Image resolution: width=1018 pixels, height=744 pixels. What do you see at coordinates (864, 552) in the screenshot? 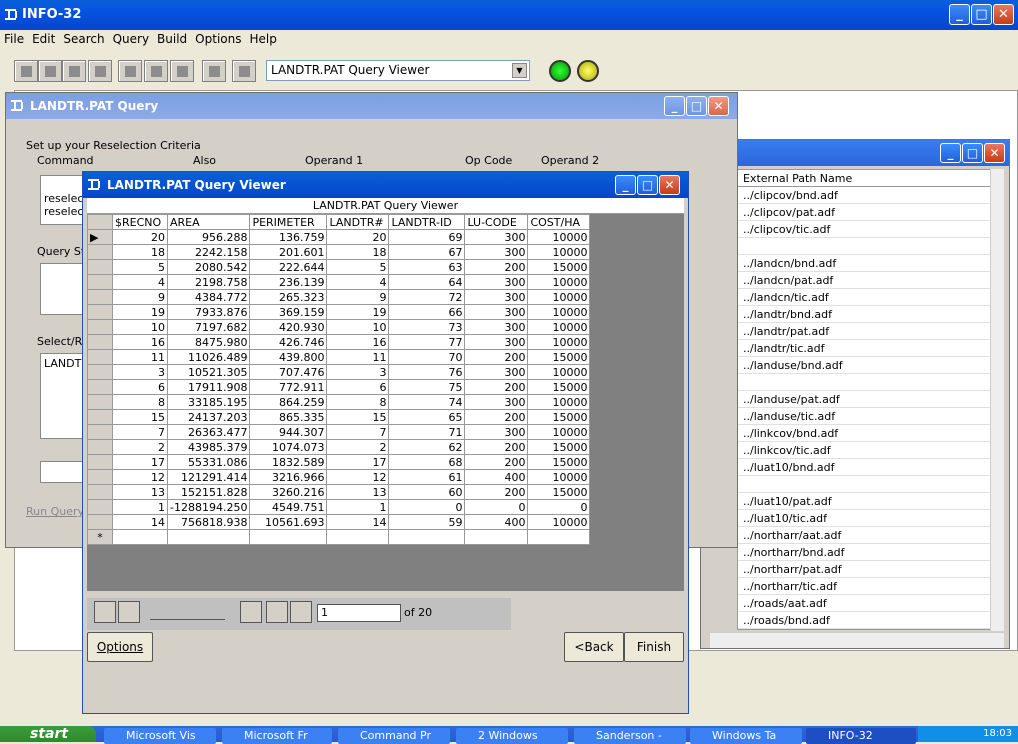
I see `path-row: XX../northarr/bnd.adf` at bounding box center [864, 552].